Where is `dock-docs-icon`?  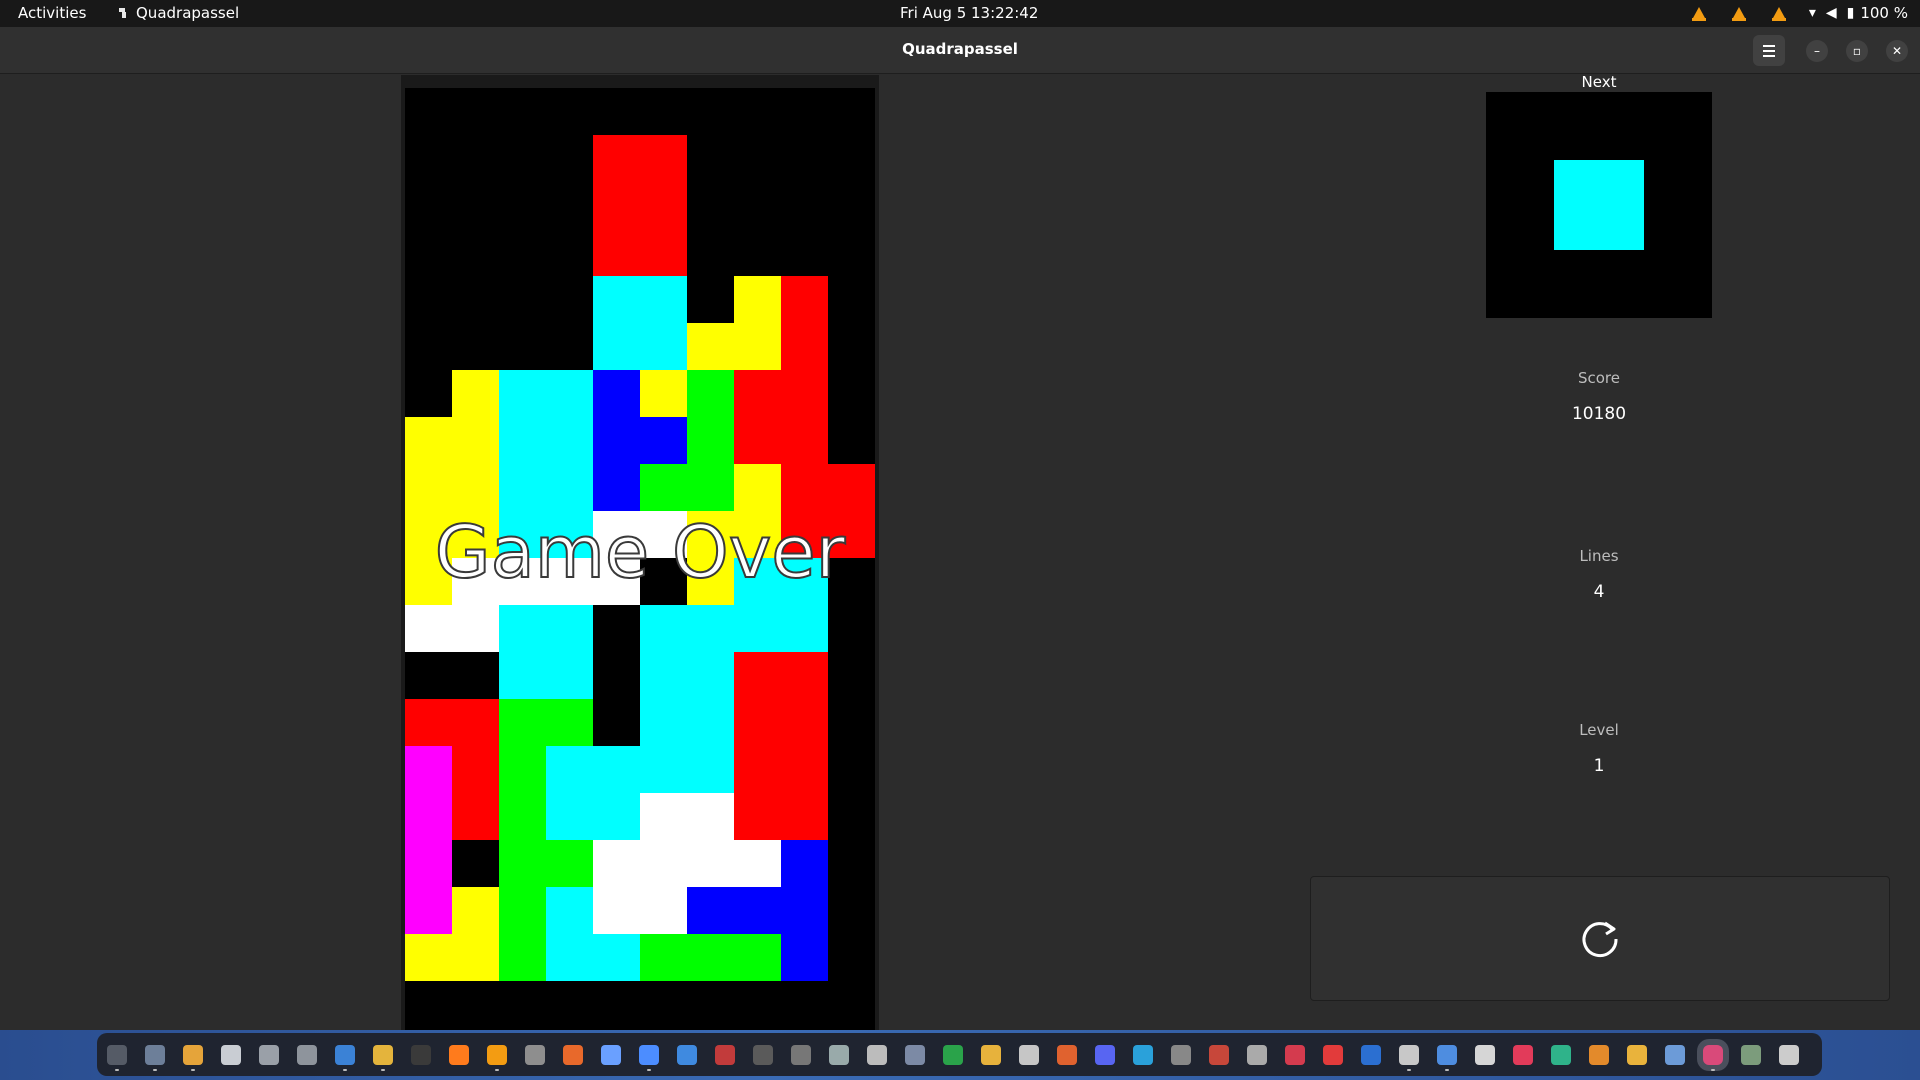 dock-docs-icon is located at coordinates (649, 1057).